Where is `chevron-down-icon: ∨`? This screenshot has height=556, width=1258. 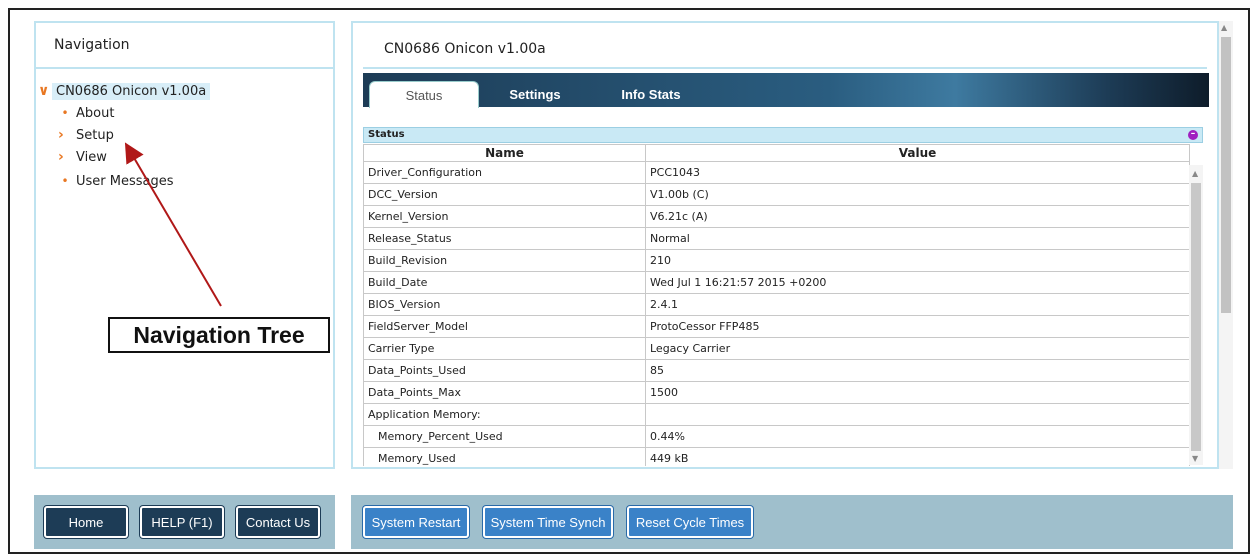 chevron-down-icon: ∨ is located at coordinates (45, 91).